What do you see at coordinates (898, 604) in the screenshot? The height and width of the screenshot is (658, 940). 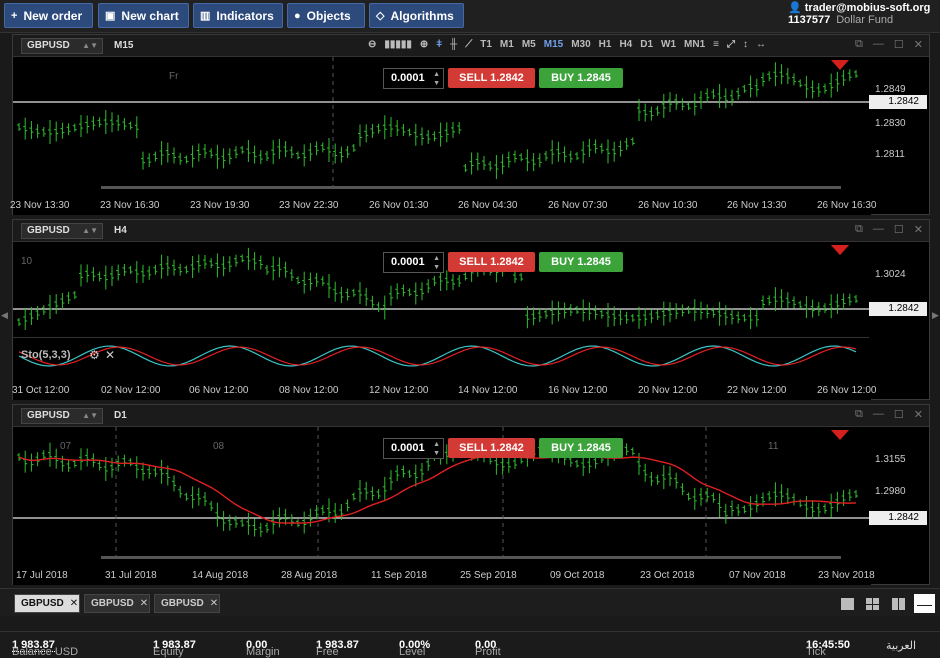 I see `layout-columns-icon` at bounding box center [898, 604].